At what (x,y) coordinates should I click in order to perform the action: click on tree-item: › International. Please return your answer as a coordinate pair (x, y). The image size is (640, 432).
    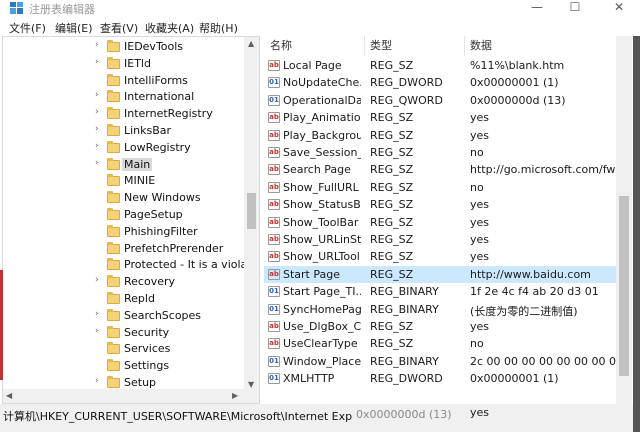
    Looking at the image, I should click on (123, 97).